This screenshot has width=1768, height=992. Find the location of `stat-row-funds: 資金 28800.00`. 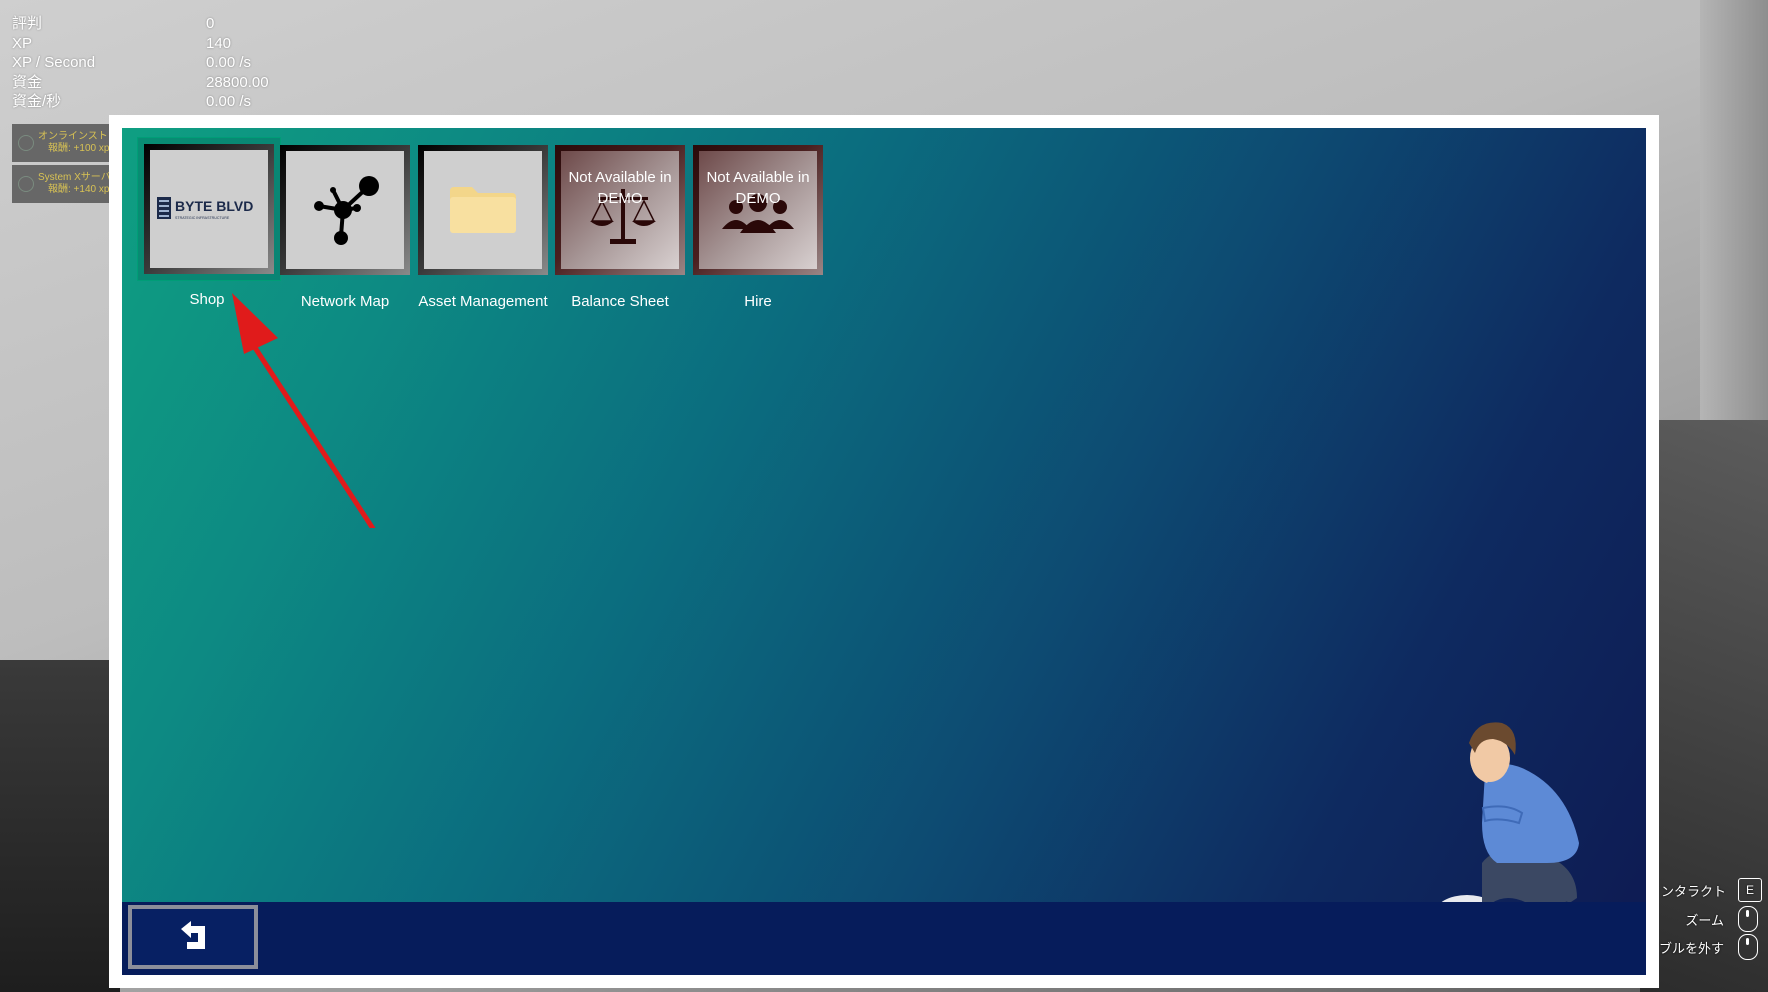

stat-row-funds: 資金 28800.00 is located at coordinates (140, 83).